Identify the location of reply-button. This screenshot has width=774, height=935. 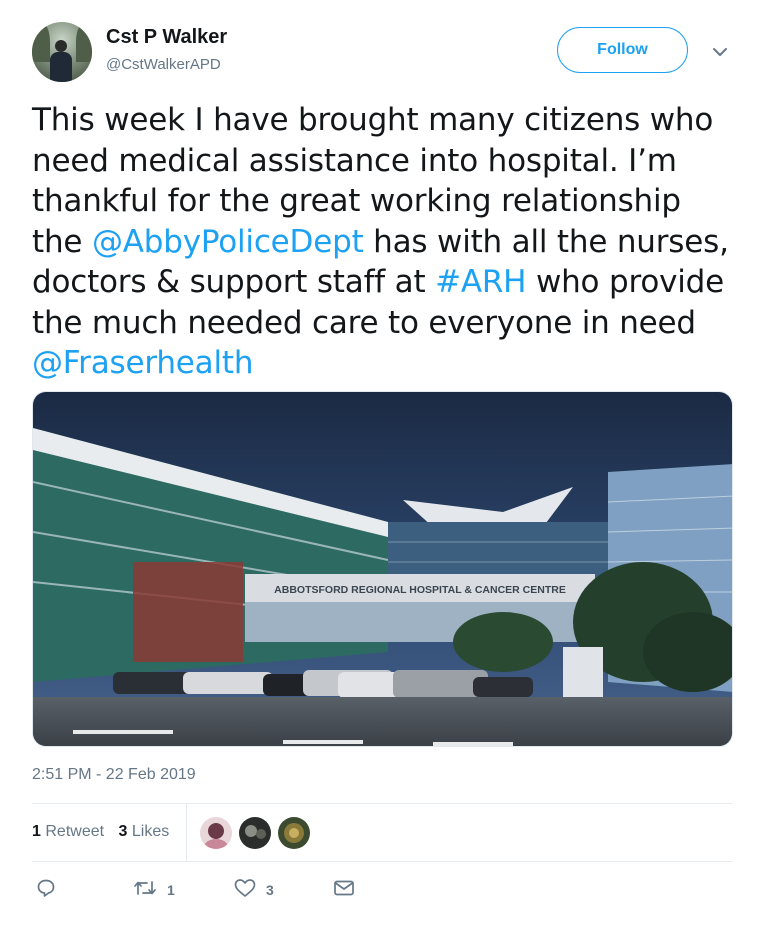
(46, 889).